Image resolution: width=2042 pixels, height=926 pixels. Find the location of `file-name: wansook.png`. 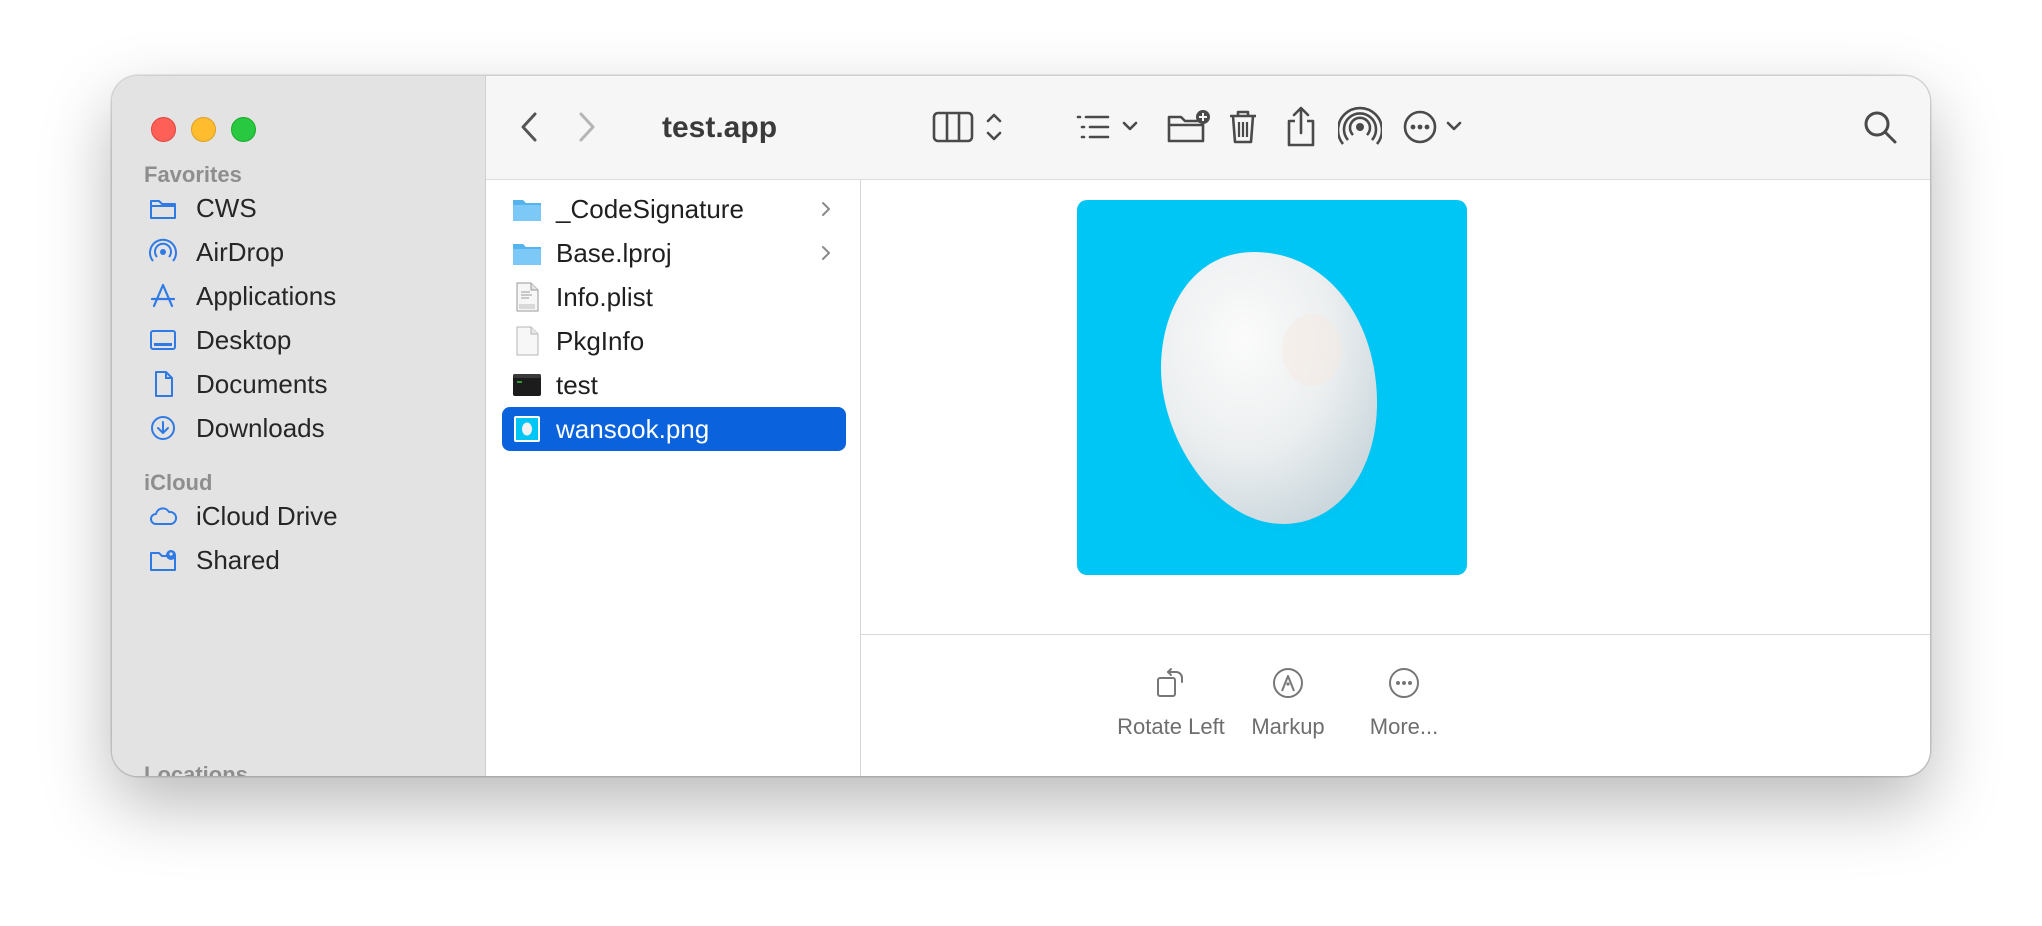

file-name: wansook.png is located at coordinates (633, 428).